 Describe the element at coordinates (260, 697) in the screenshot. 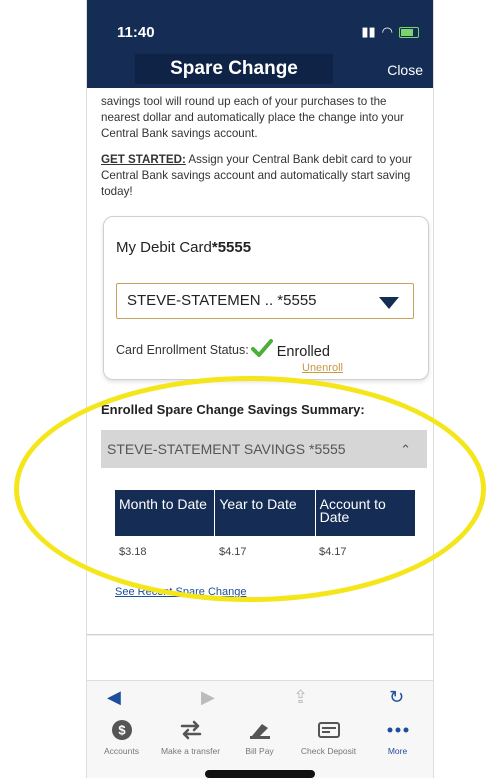

I see `browser-toolbar: ◀ ▶ ⇪ ↻` at that location.